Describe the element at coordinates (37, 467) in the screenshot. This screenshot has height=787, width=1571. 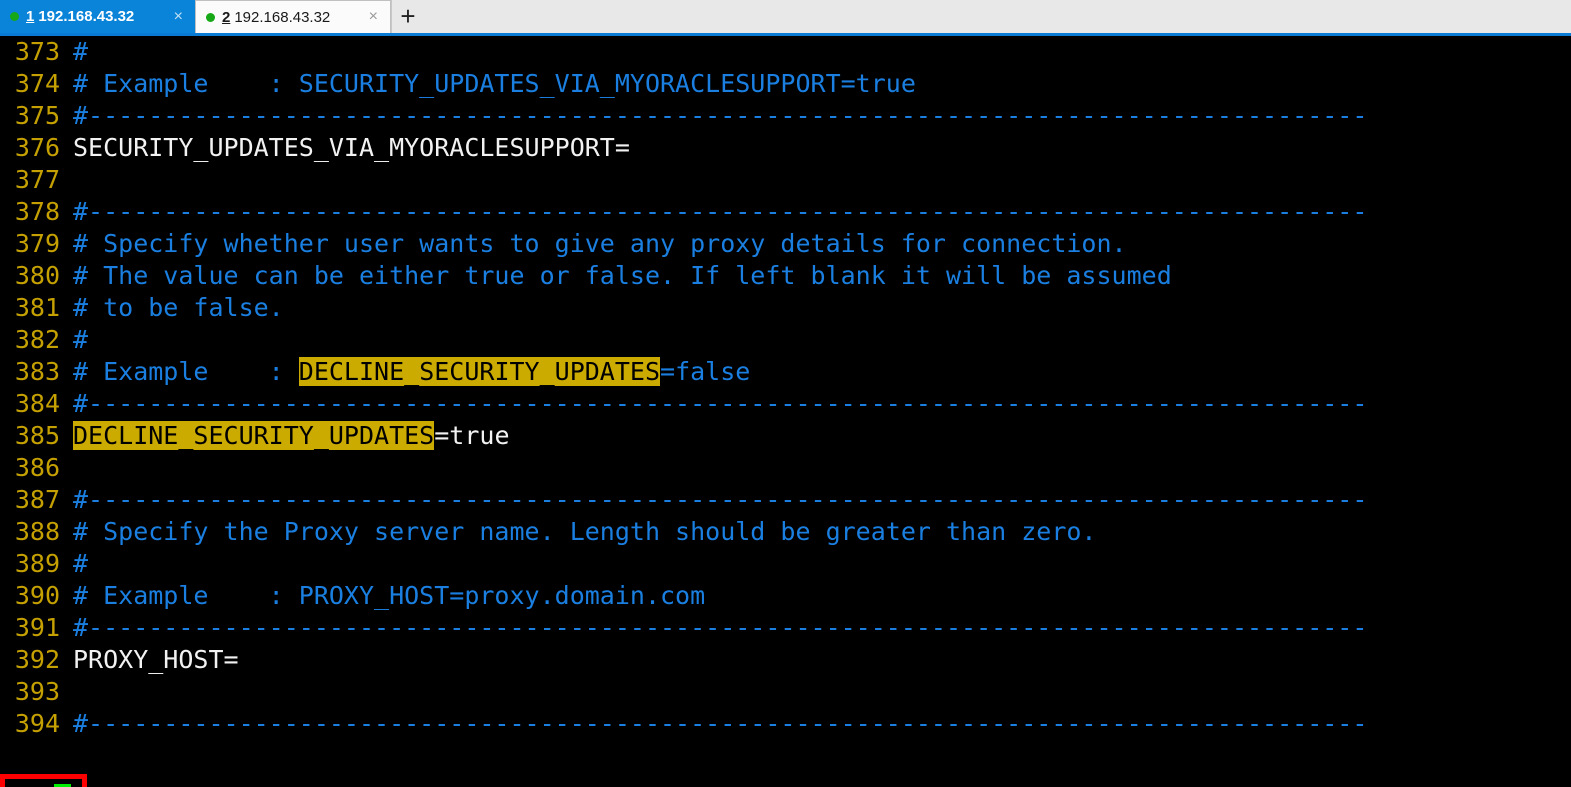
I see `line-number: 386` at that location.